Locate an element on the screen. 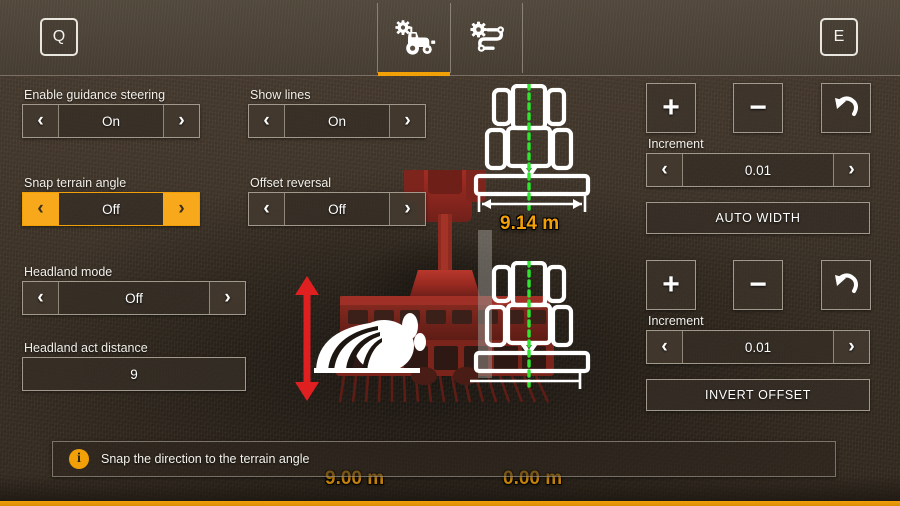 The image size is (900, 506). key-hint-q-label: Q is located at coordinates (59, 36).